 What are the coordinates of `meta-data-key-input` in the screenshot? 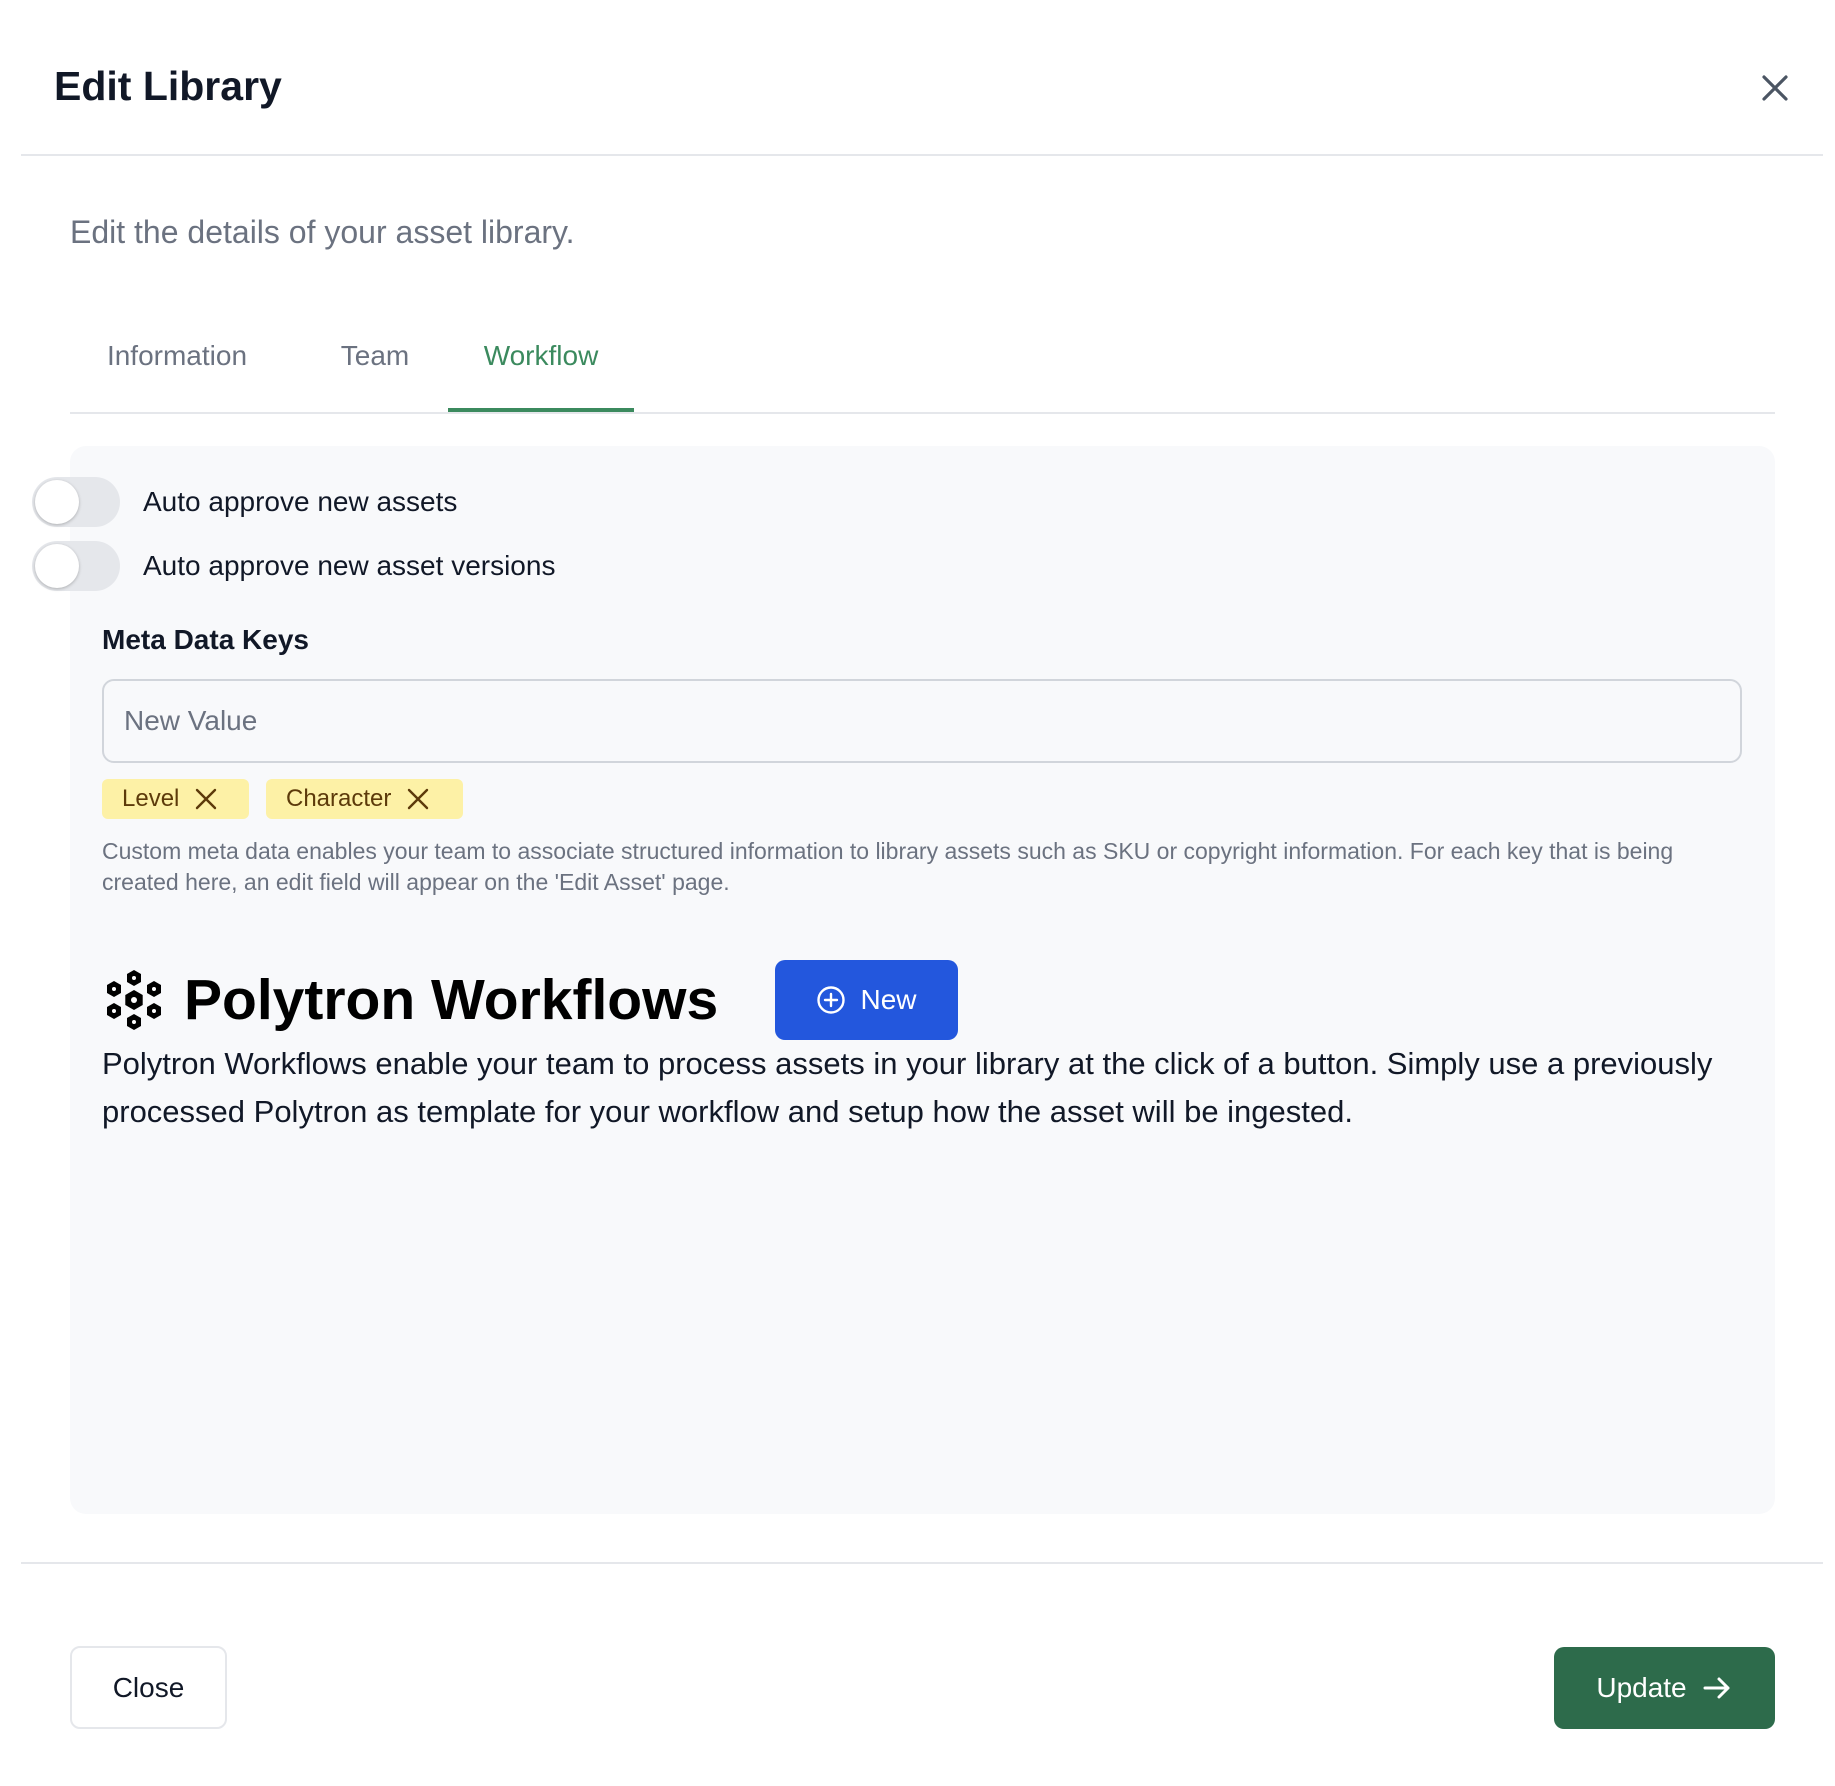 It's located at (922, 721).